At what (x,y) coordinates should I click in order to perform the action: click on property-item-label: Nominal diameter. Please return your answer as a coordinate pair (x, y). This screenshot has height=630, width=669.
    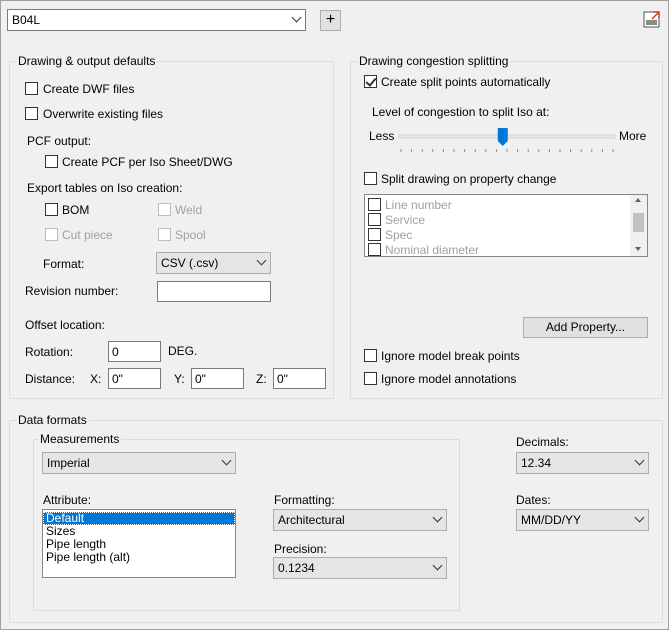
    Looking at the image, I should click on (432, 250).